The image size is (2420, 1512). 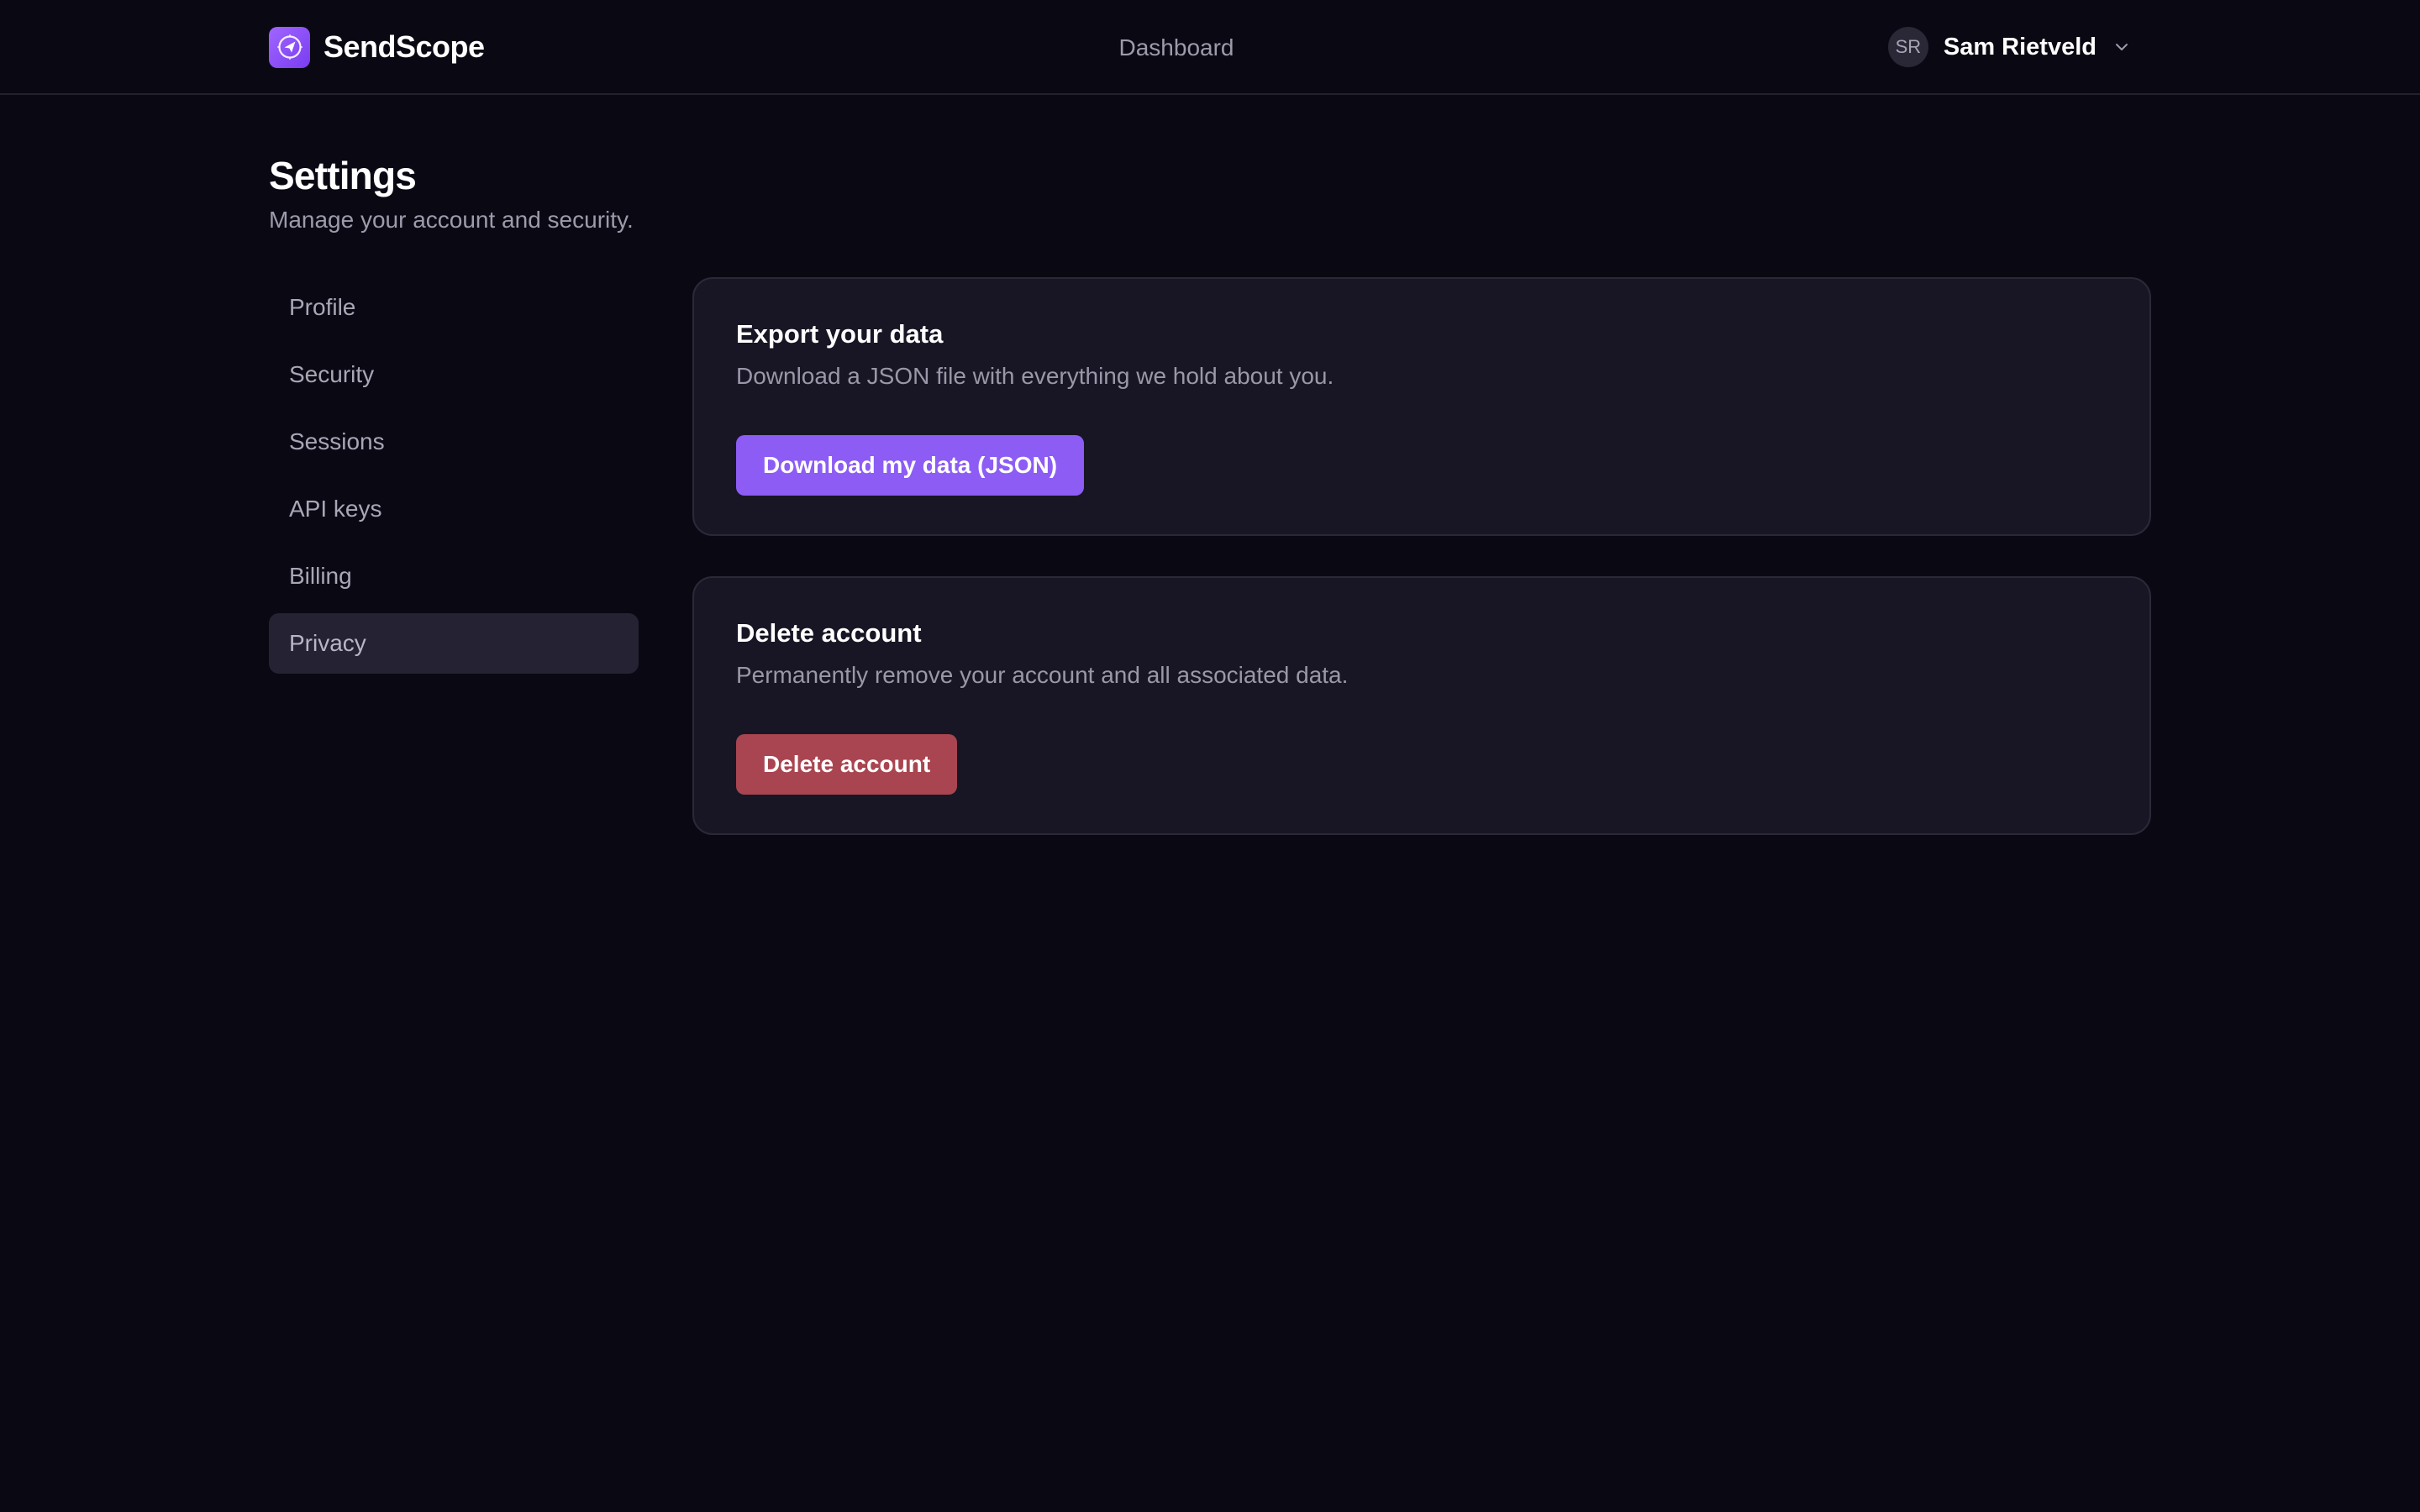 I want to click on chevron-down-icon, so click(x=2121, y=47).